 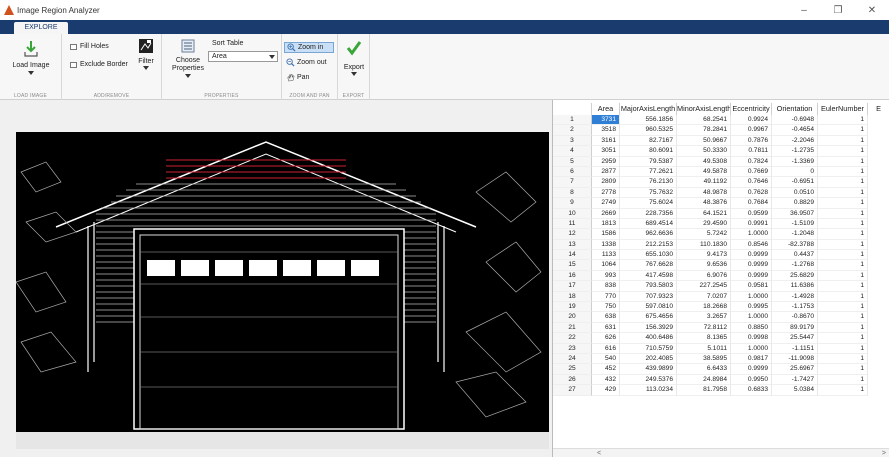 I want to click on table-cell: 0.9581, so click(x=751, y=286).